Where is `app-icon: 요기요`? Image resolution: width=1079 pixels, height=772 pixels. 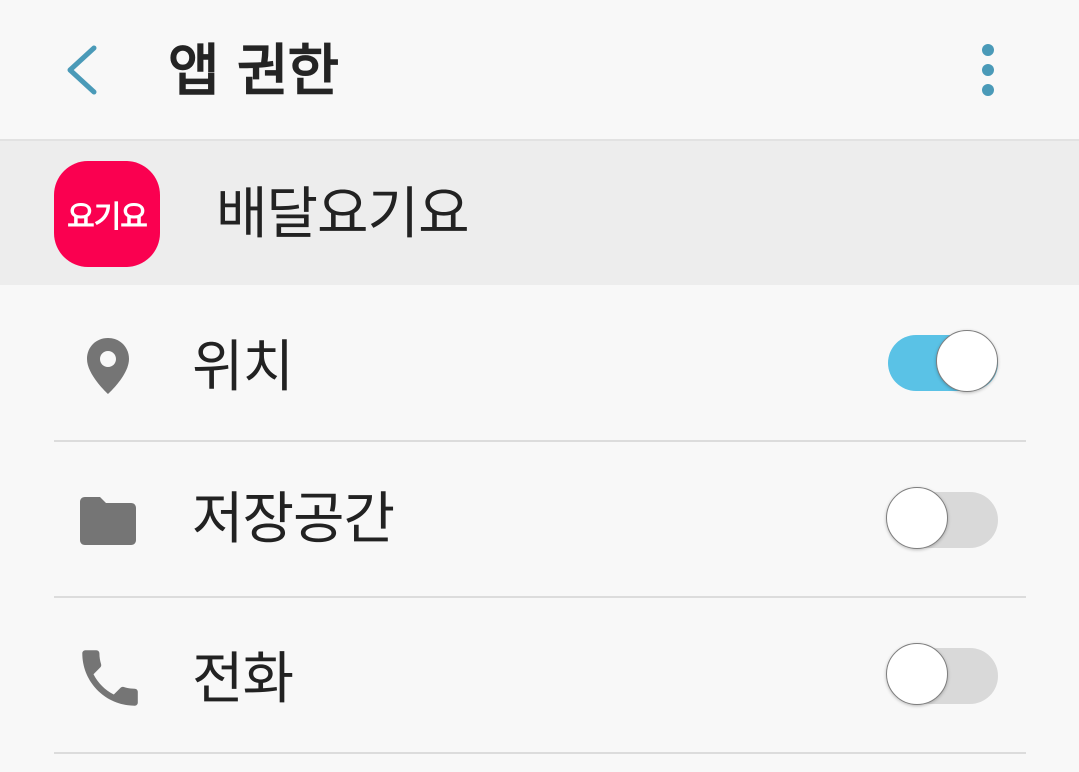 app-icon: 요기요 is located at coordinates (107, 214).